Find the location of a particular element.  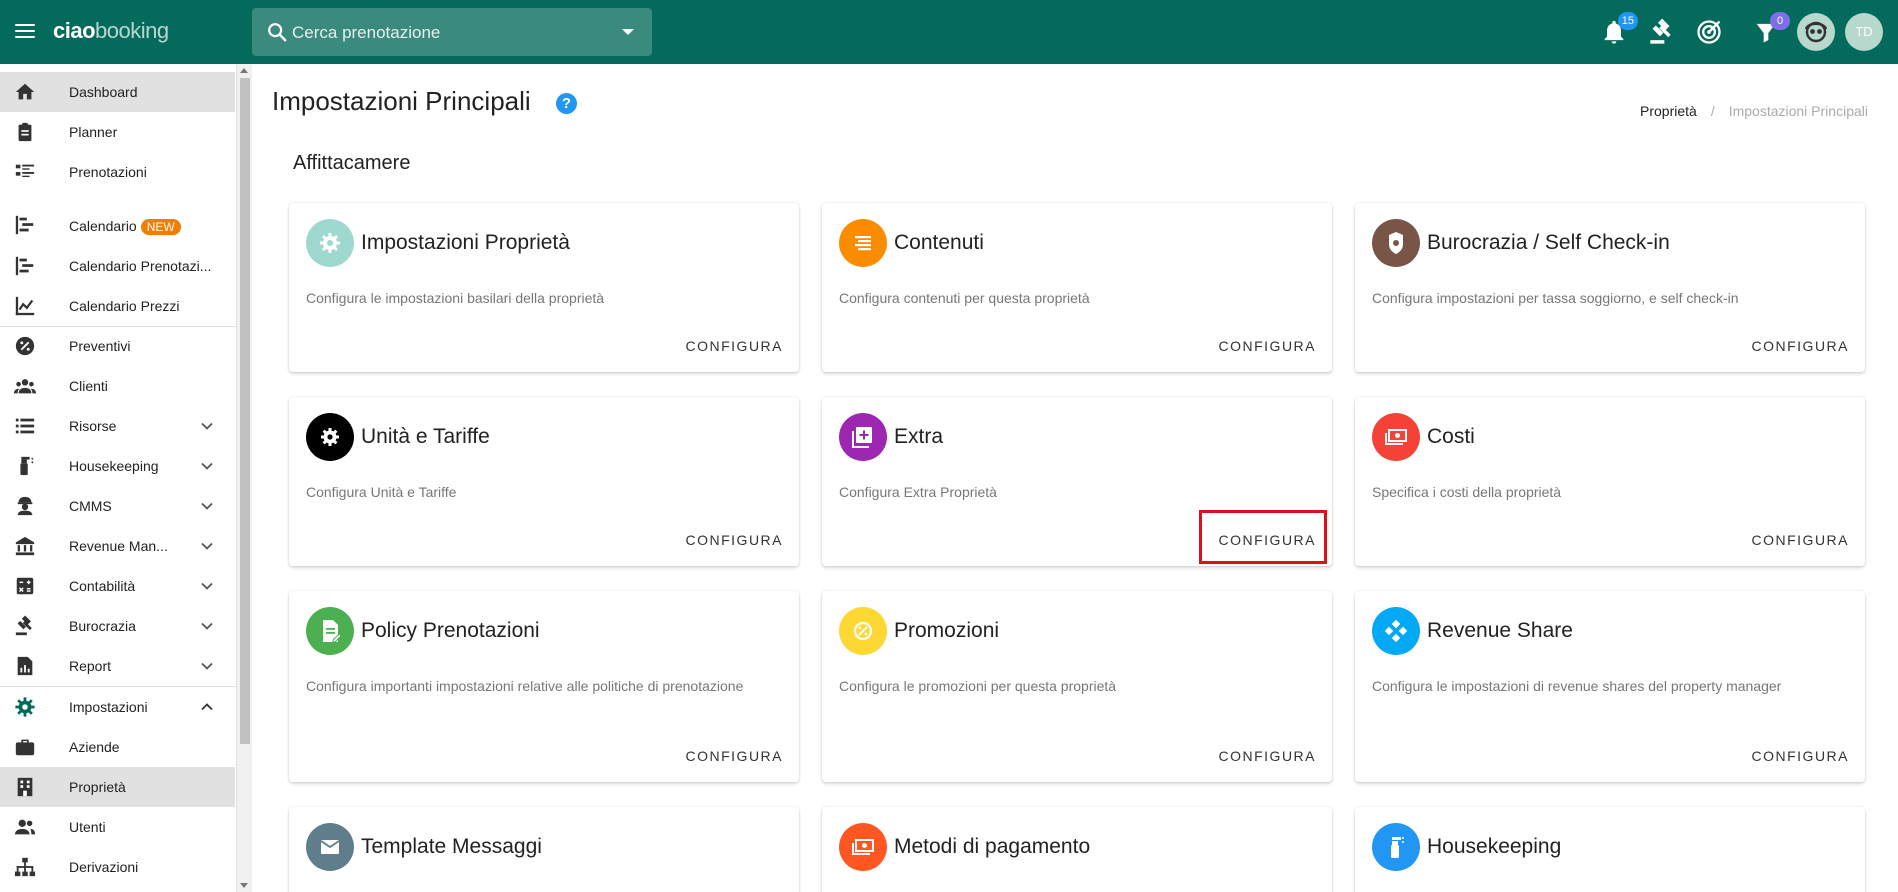

card-template-messaggi: Template Messaggi is located at coordinates (544, 849).